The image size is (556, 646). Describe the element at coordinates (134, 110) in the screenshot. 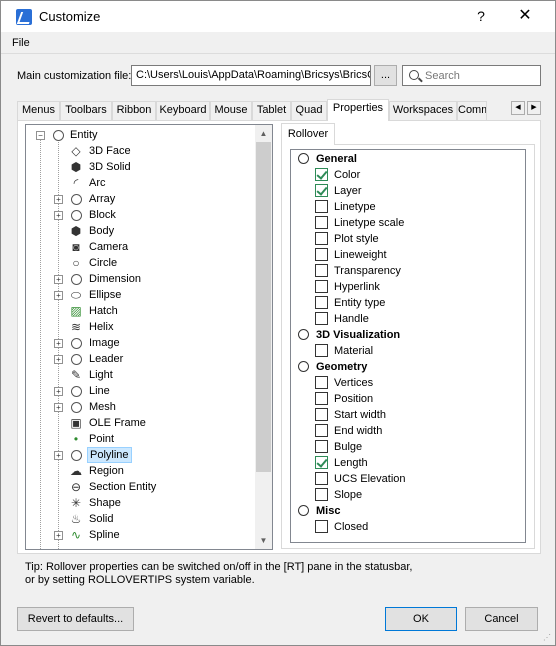

I see `tab-ribbon: Ribbon` at that location.